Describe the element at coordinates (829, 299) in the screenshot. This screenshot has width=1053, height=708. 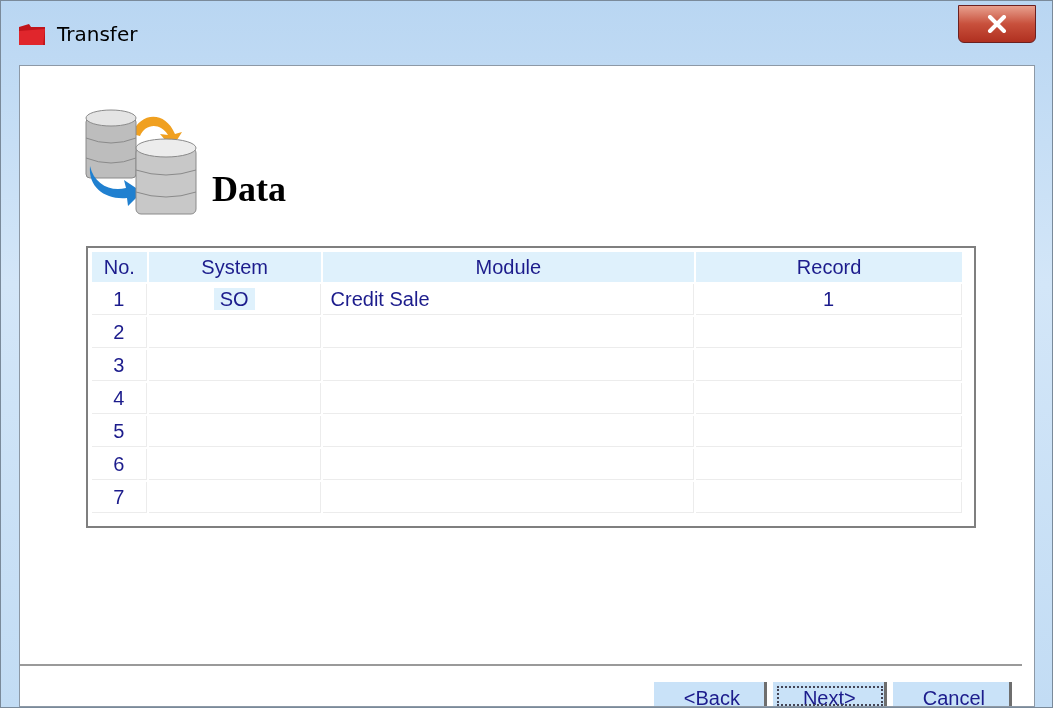
I see `table-cell: 1` at that location.